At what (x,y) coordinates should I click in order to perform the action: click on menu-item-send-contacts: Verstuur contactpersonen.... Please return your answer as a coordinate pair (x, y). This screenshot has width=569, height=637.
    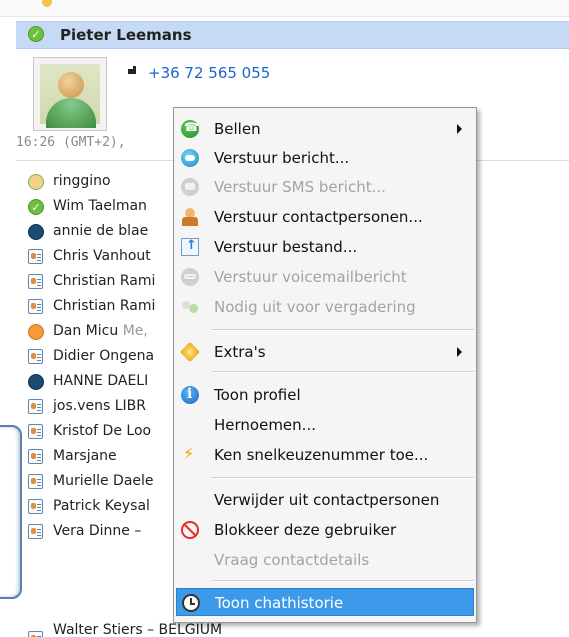
    Looking at the image, I should click on (325, 217).